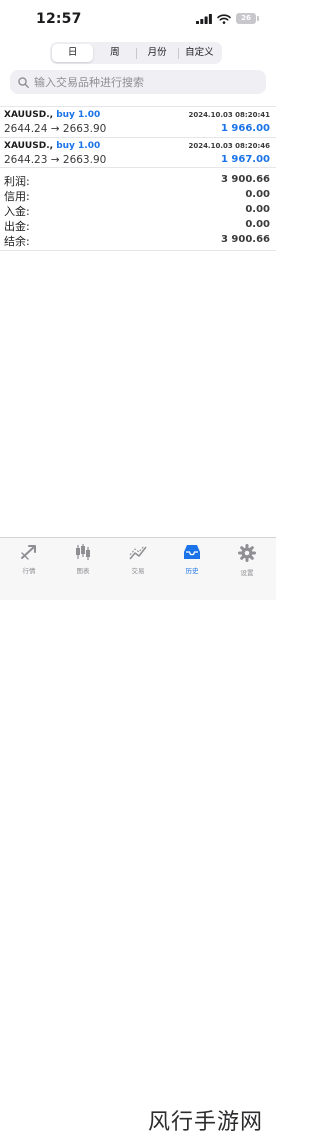 The height and width of the screenshot is (1136, 320). I want to click on battery-icon: 26, so click(247, 18).